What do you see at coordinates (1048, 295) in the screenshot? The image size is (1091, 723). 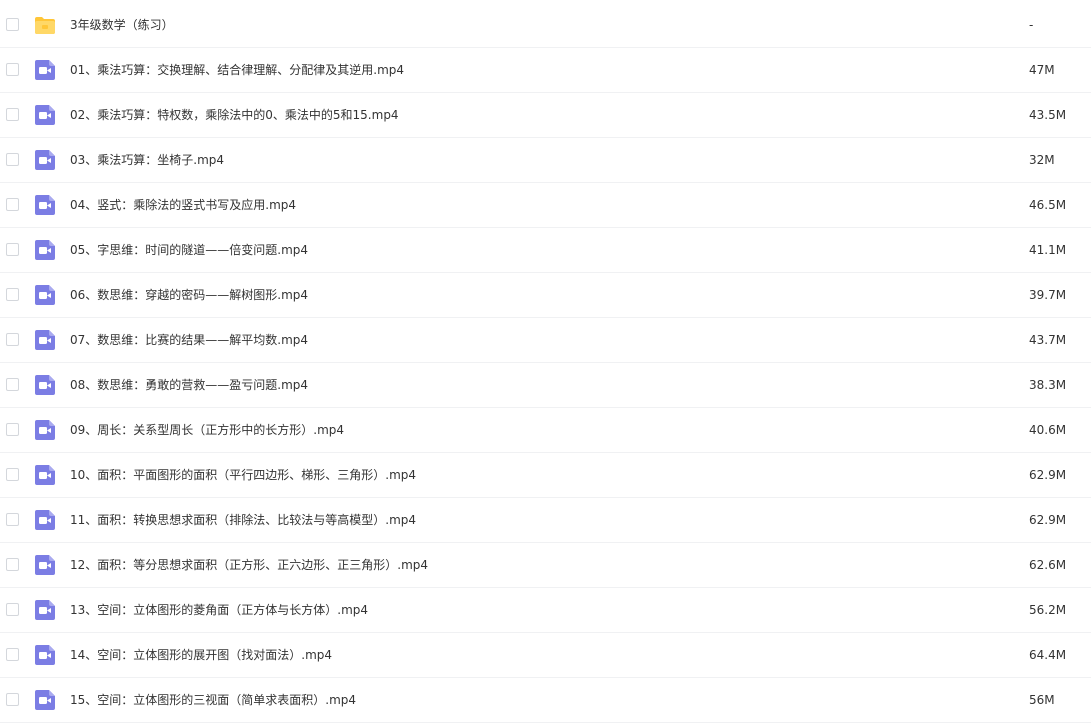 I see `file-size: 39.7M` at bounding box center [1048, 295].